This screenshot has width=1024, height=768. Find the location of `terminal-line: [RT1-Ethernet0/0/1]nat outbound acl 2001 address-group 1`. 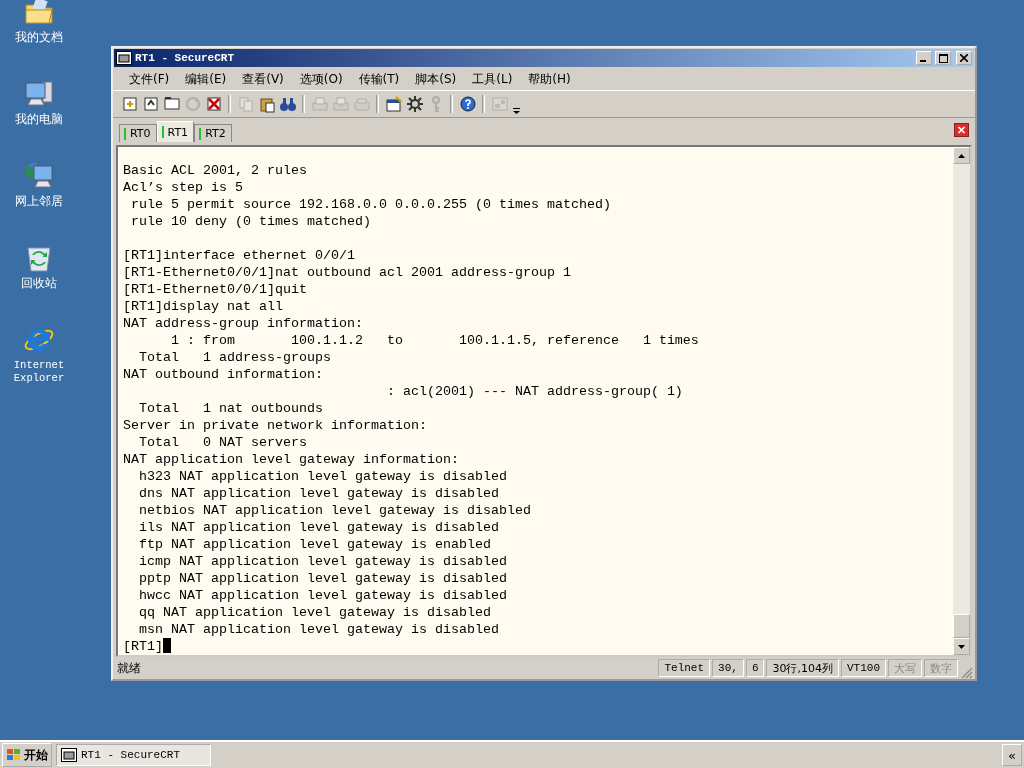

terminal-line: [RT1-Ethernet0/0/1]nat outbound acl 2001 address-group 1 is located at coordinates (347, 272).